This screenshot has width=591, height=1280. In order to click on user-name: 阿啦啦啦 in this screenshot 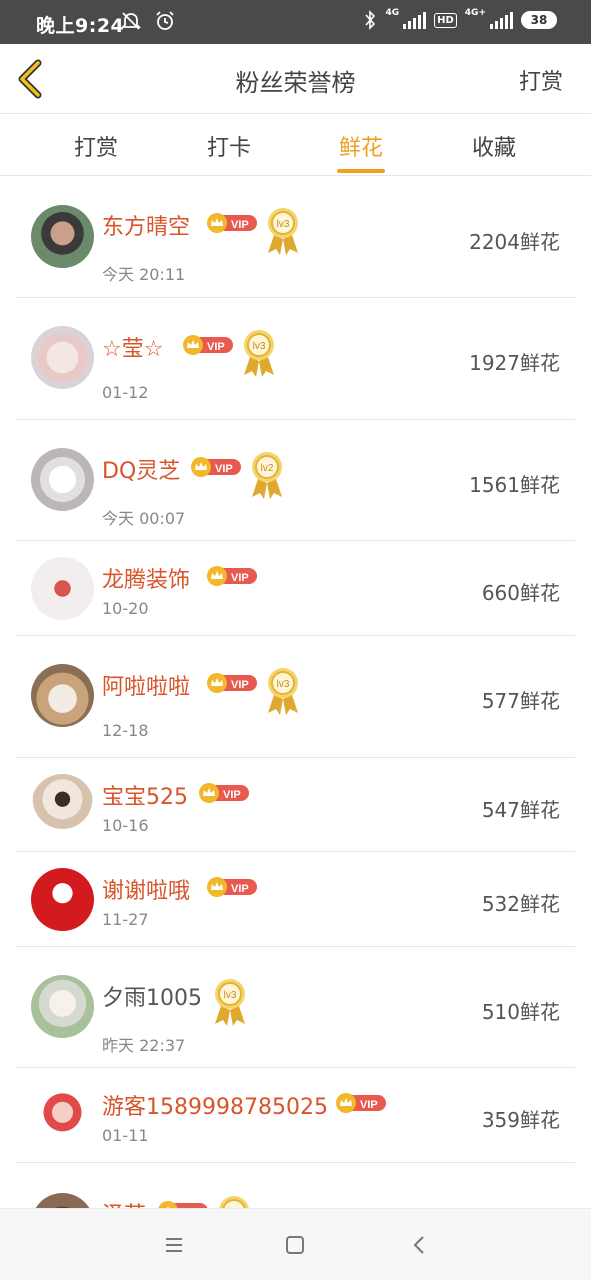, I will do `click(146, 685)`.